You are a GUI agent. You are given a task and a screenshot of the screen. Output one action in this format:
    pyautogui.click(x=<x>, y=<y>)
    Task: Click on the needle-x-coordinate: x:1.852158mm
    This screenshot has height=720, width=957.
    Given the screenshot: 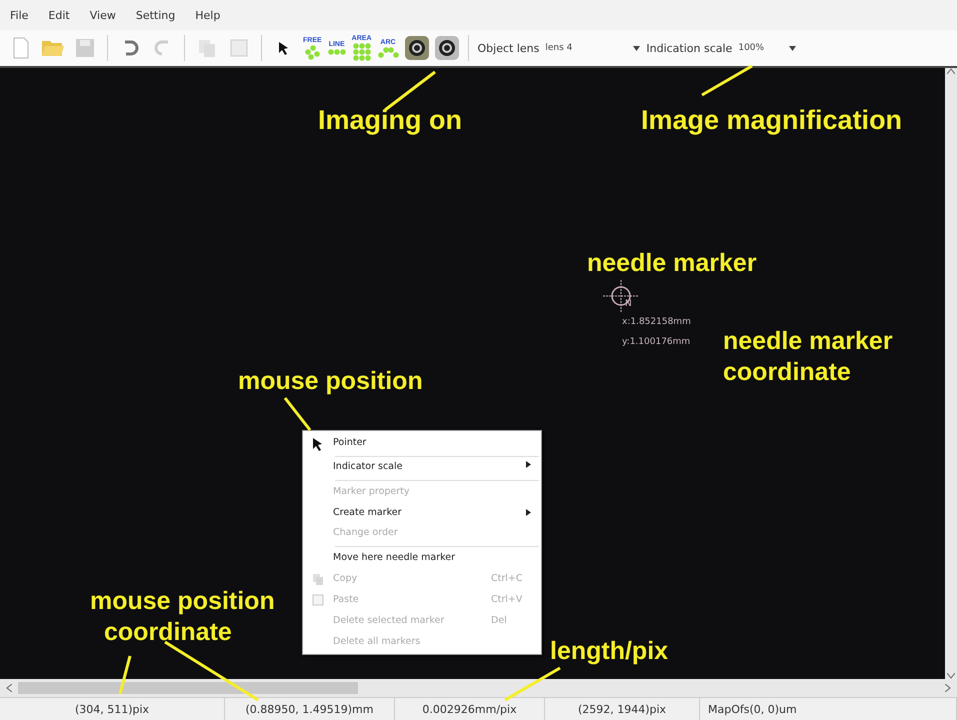 What is the action you would take?
    pyautogui.click(x=656, y=322)
    